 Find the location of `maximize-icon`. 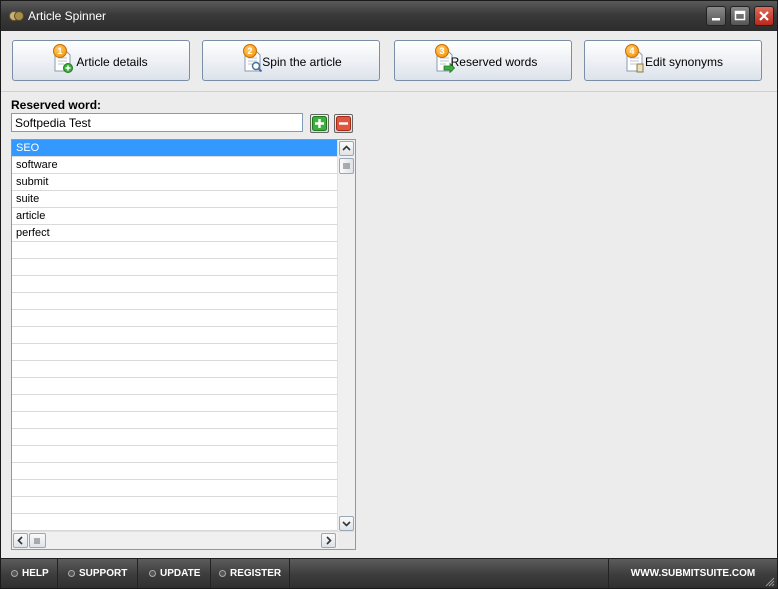

maximize-icon is located at coordinates (740, 15).